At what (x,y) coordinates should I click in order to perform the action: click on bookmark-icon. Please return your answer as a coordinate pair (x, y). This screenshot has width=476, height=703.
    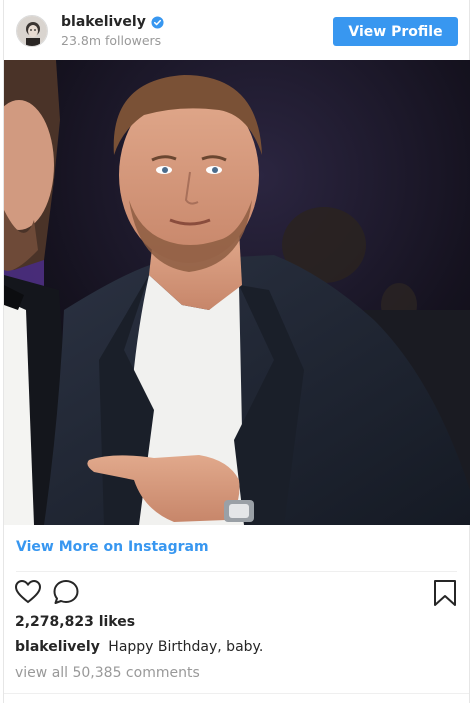
    Looking at the image, I should click on (445, 593).